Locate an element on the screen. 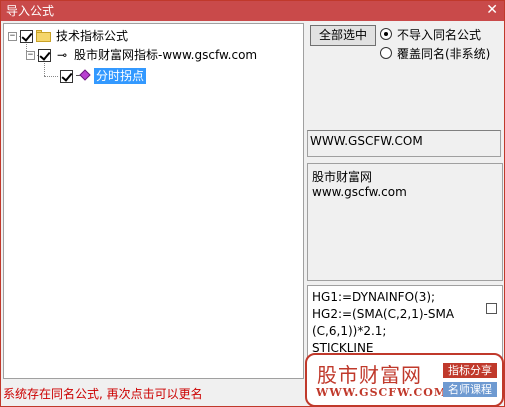 The image size is (505, 407). description-line: 股市财富网 is located at coordinates (342, 177).